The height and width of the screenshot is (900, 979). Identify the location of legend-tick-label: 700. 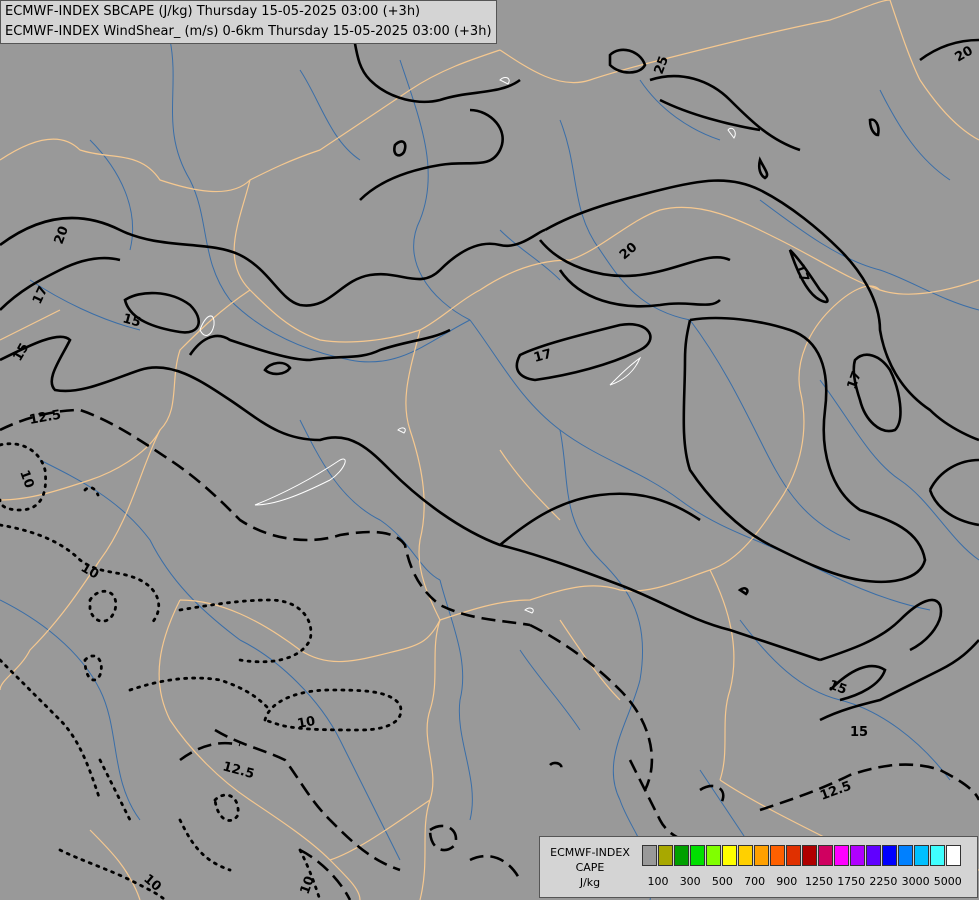
(755, 881).